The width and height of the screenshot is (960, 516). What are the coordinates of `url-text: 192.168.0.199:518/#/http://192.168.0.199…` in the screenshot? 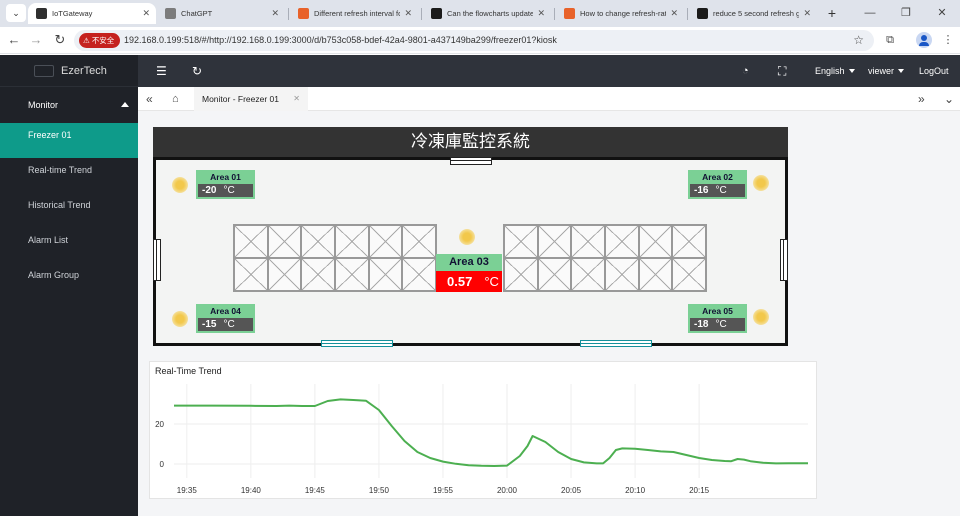 It's located at (340, 40).